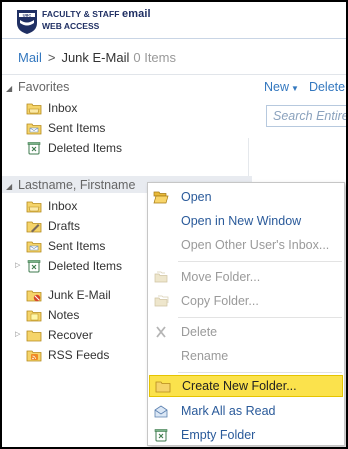 The height and width of the screenshot is (449, 348). What do you see at coordinates (161, 197) in the screenshot?
I see `open-folder-icon` at bounding box center [161, 197].